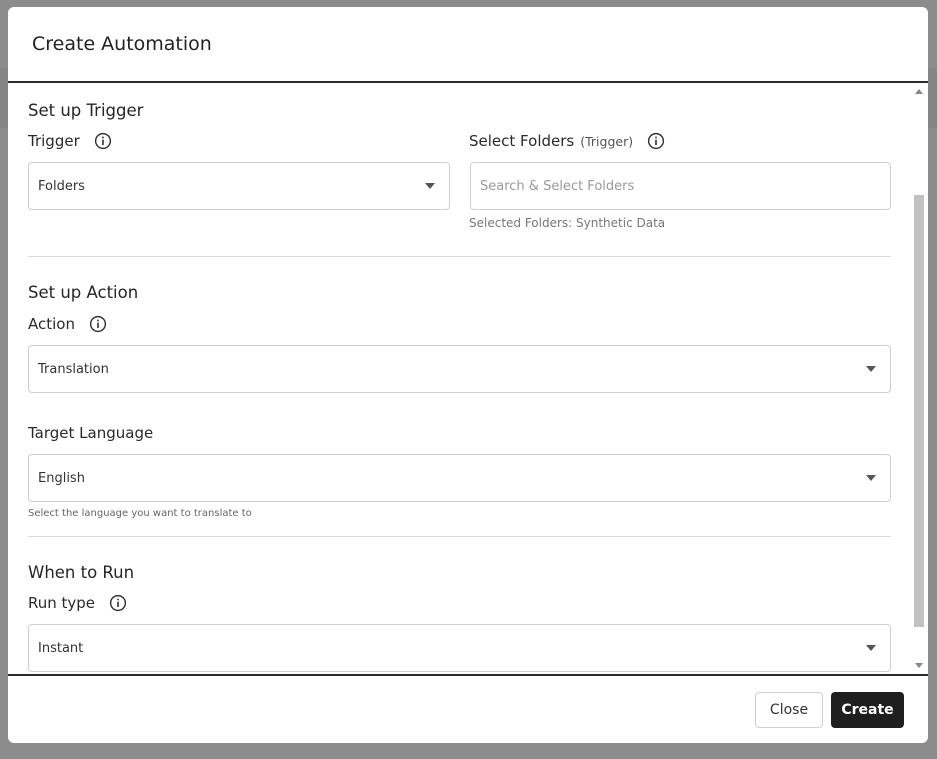 Image resolution: width=937 pixels, height=759 pixels. What do you see at coordinates (468, 708) in the screenshot?
I see `modal-footer: Close Create` at bounding box center [468, 708].